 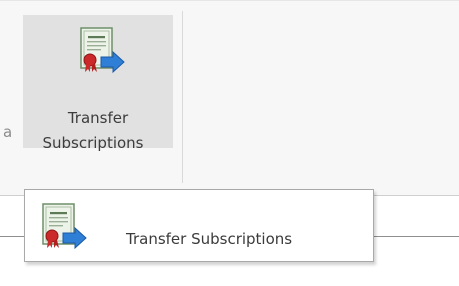 What do you see at coordinates (93, 143) in the screenshot?
I see `transfer-subscriptions-label-line2: Subscriptions` at bounding box center [93, 143].